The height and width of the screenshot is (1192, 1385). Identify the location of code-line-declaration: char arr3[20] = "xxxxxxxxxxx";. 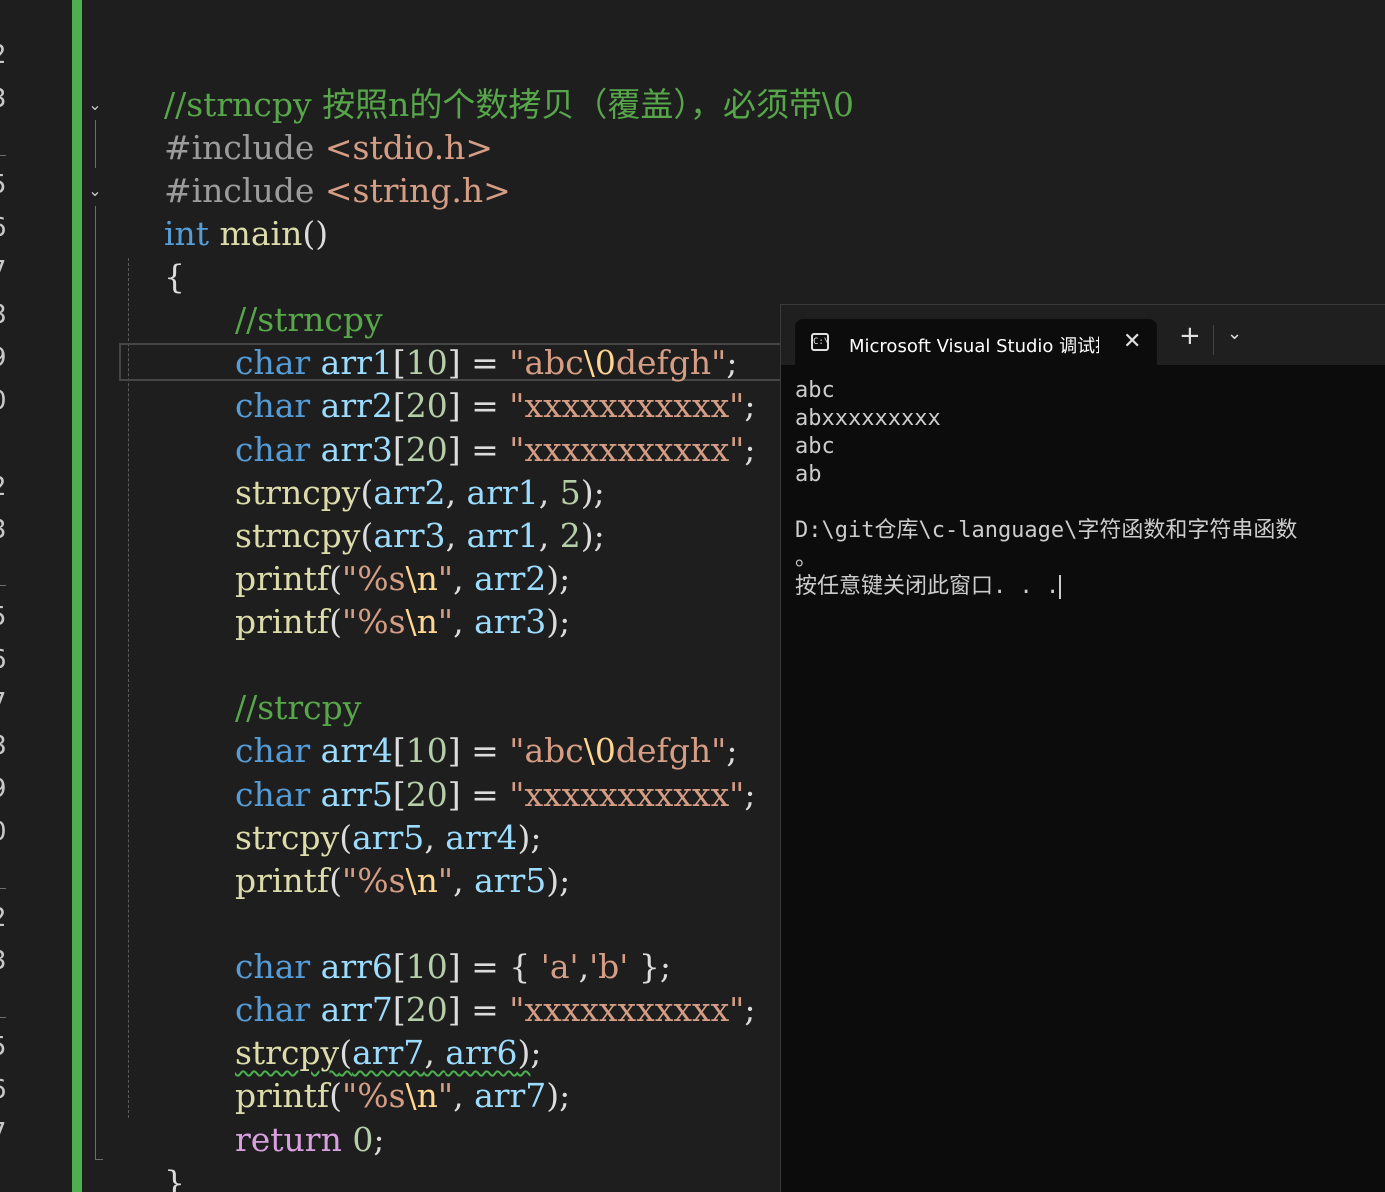
(474, 427).